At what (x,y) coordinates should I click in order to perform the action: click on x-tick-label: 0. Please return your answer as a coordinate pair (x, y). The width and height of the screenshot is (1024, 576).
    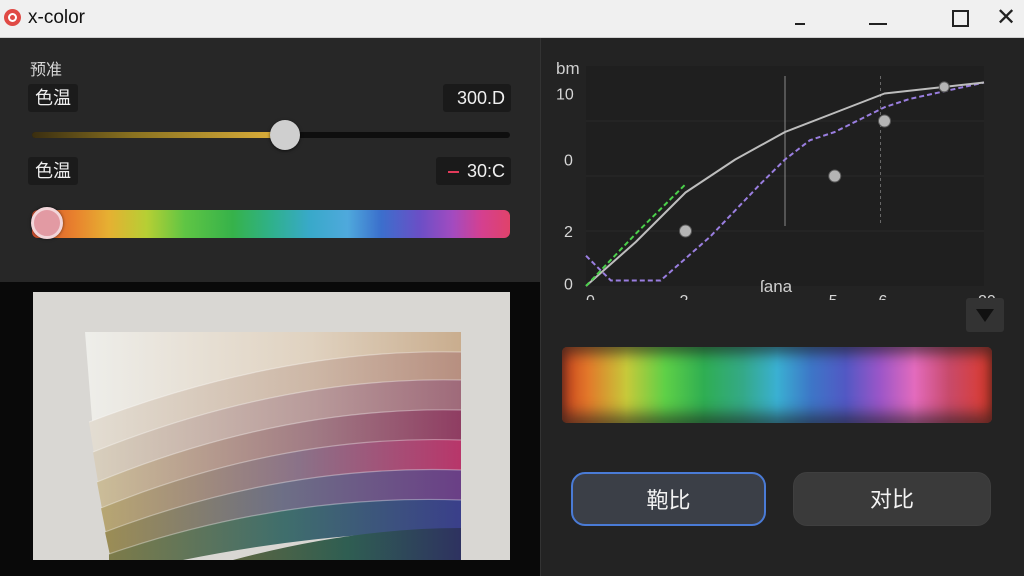
    Looking at the image, I should click on (590, 296).